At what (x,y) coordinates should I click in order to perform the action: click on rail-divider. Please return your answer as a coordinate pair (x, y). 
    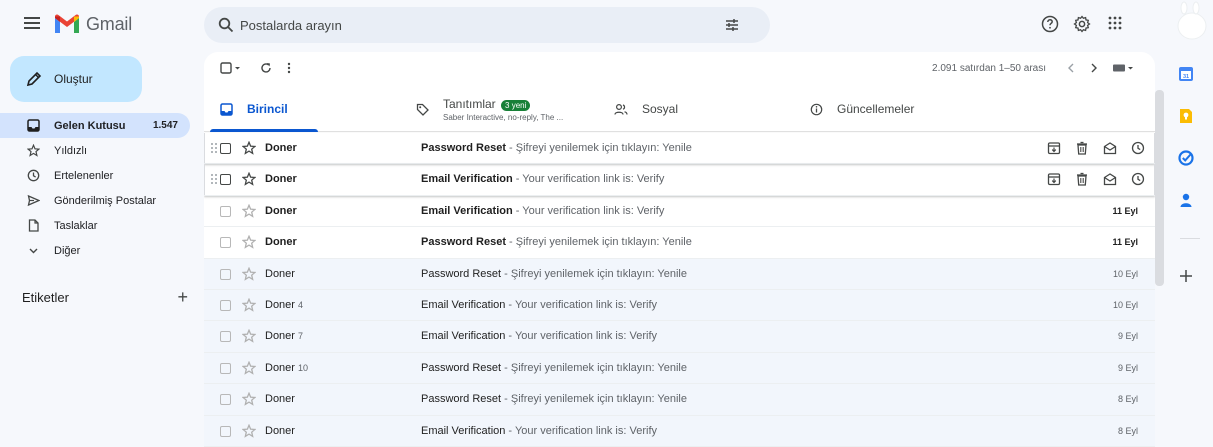
    Looking at the image, I should click on (1190, 238).